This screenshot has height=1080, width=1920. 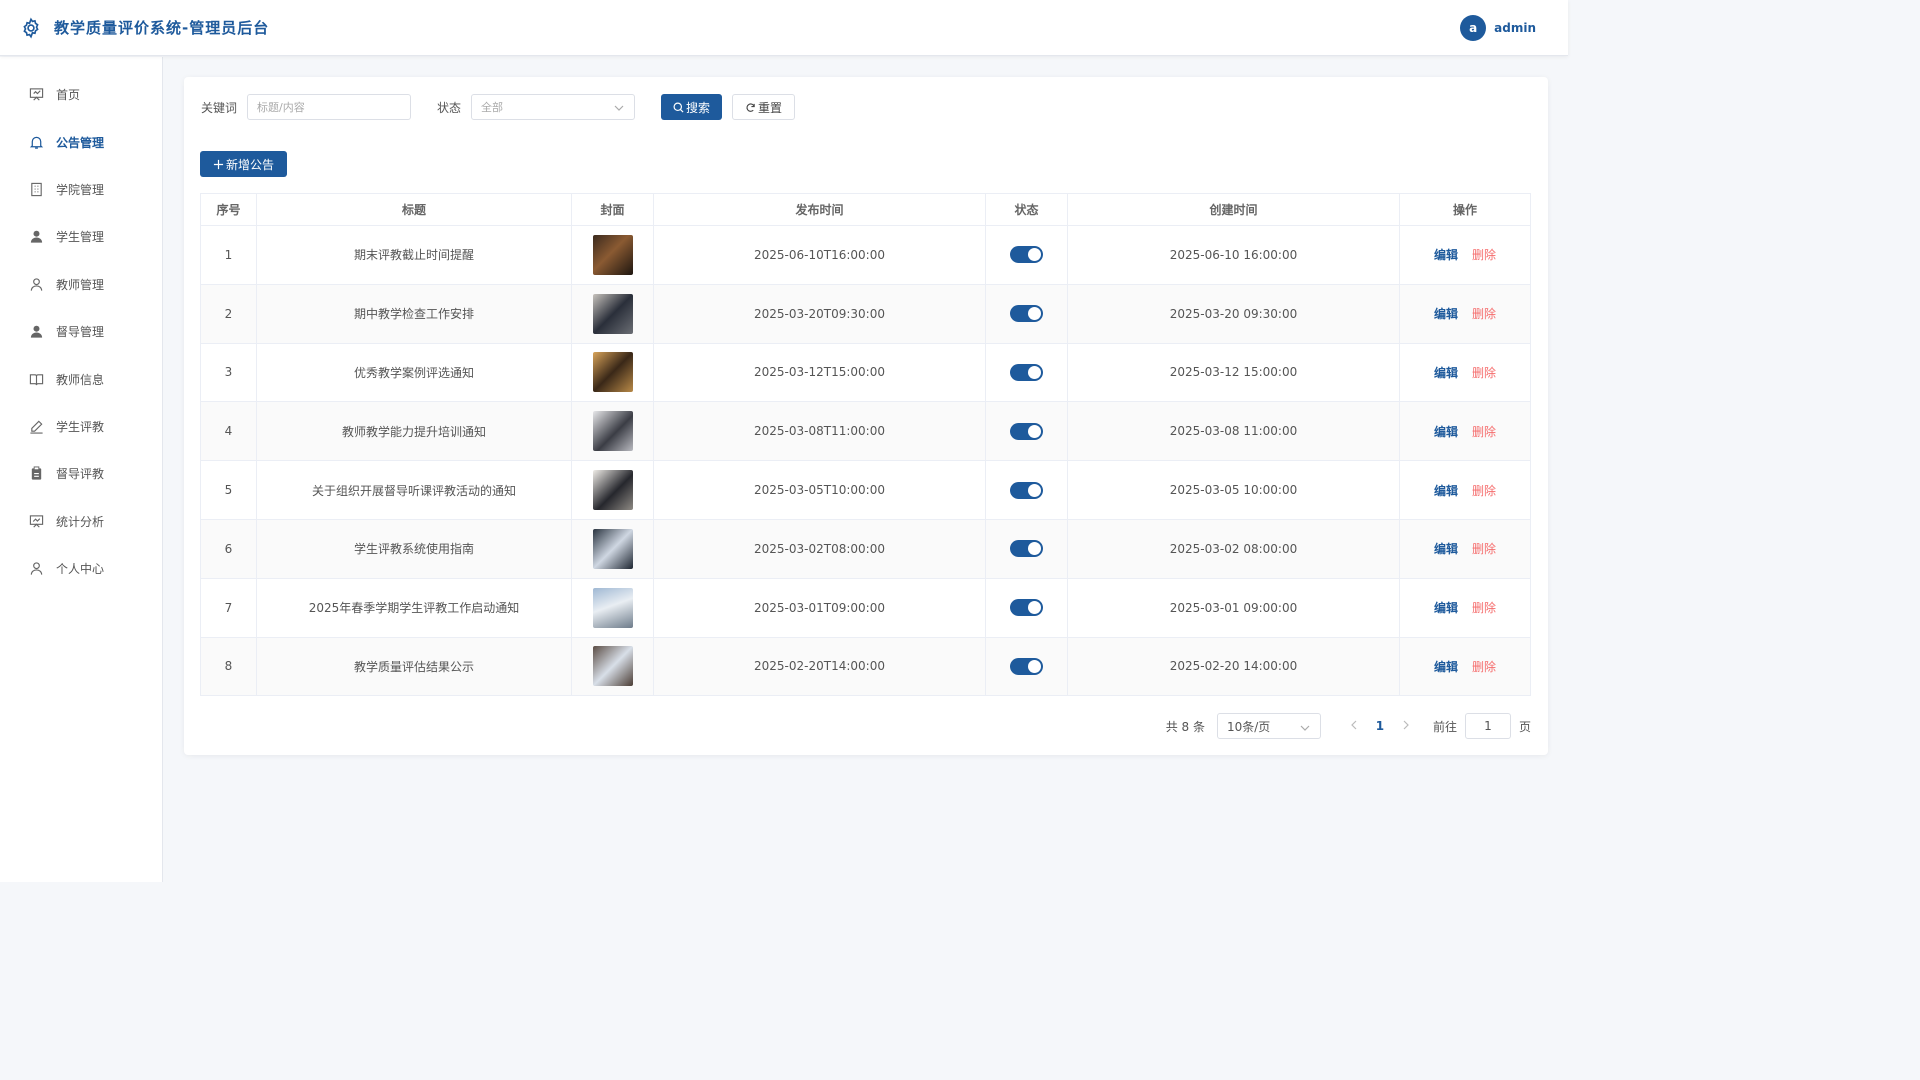 I want to click on page-size-select: 10条/页, so click(x=1268, y=726).